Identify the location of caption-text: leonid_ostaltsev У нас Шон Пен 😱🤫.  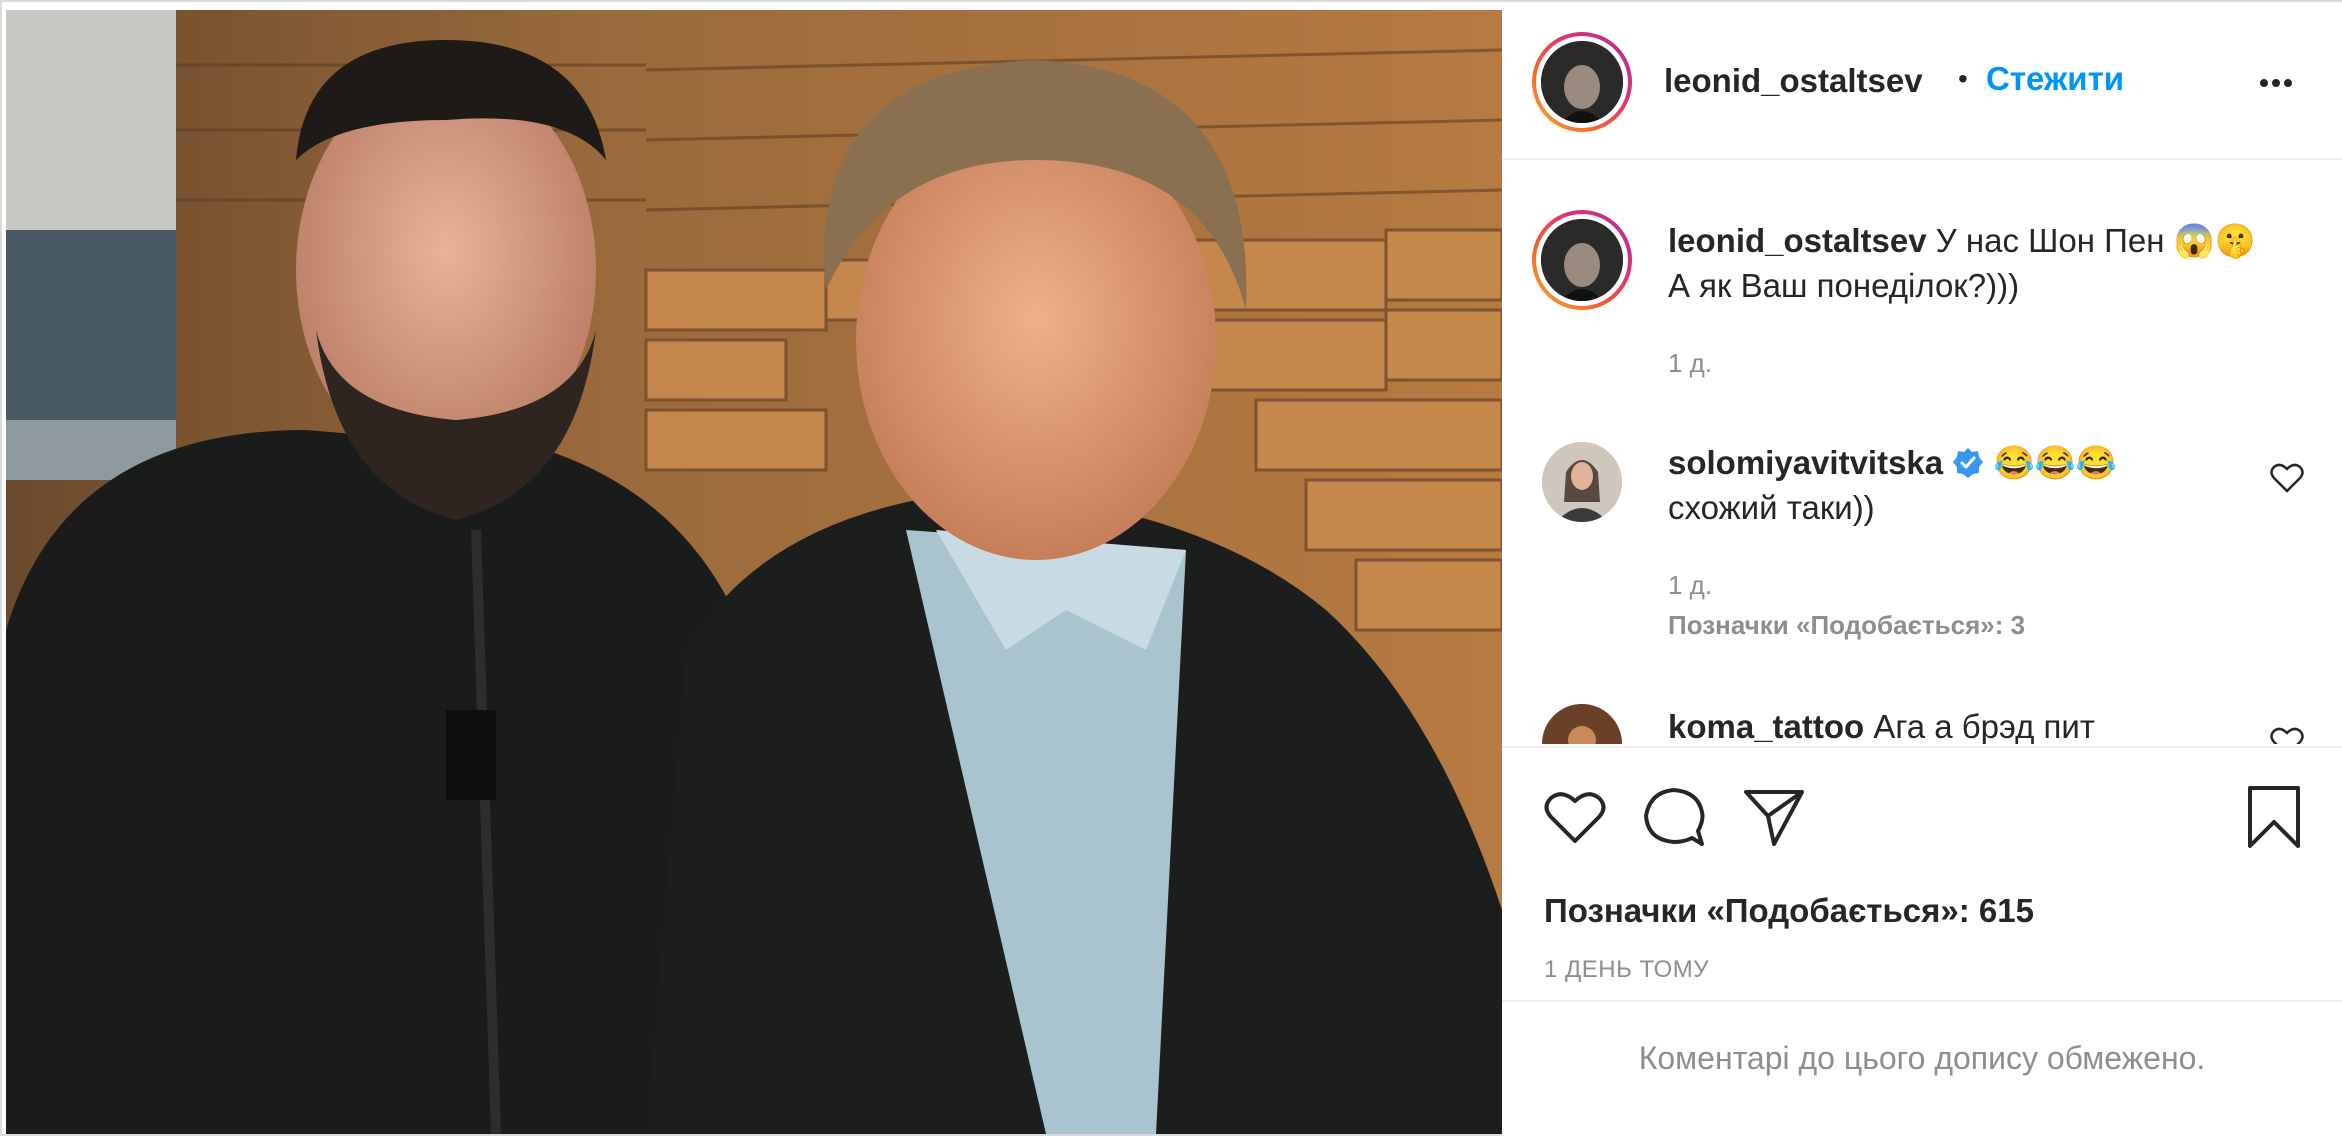
(1962, 240).